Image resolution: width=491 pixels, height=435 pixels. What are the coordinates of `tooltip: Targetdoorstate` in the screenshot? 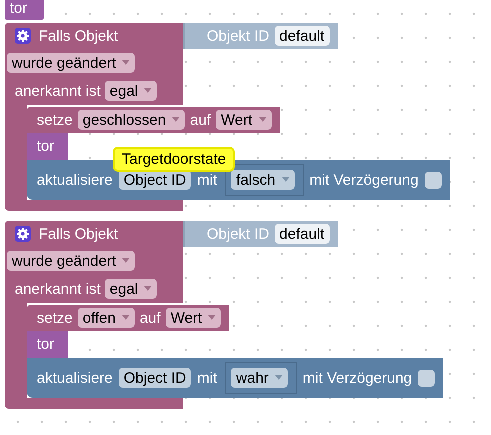 It's located at (174, 159).